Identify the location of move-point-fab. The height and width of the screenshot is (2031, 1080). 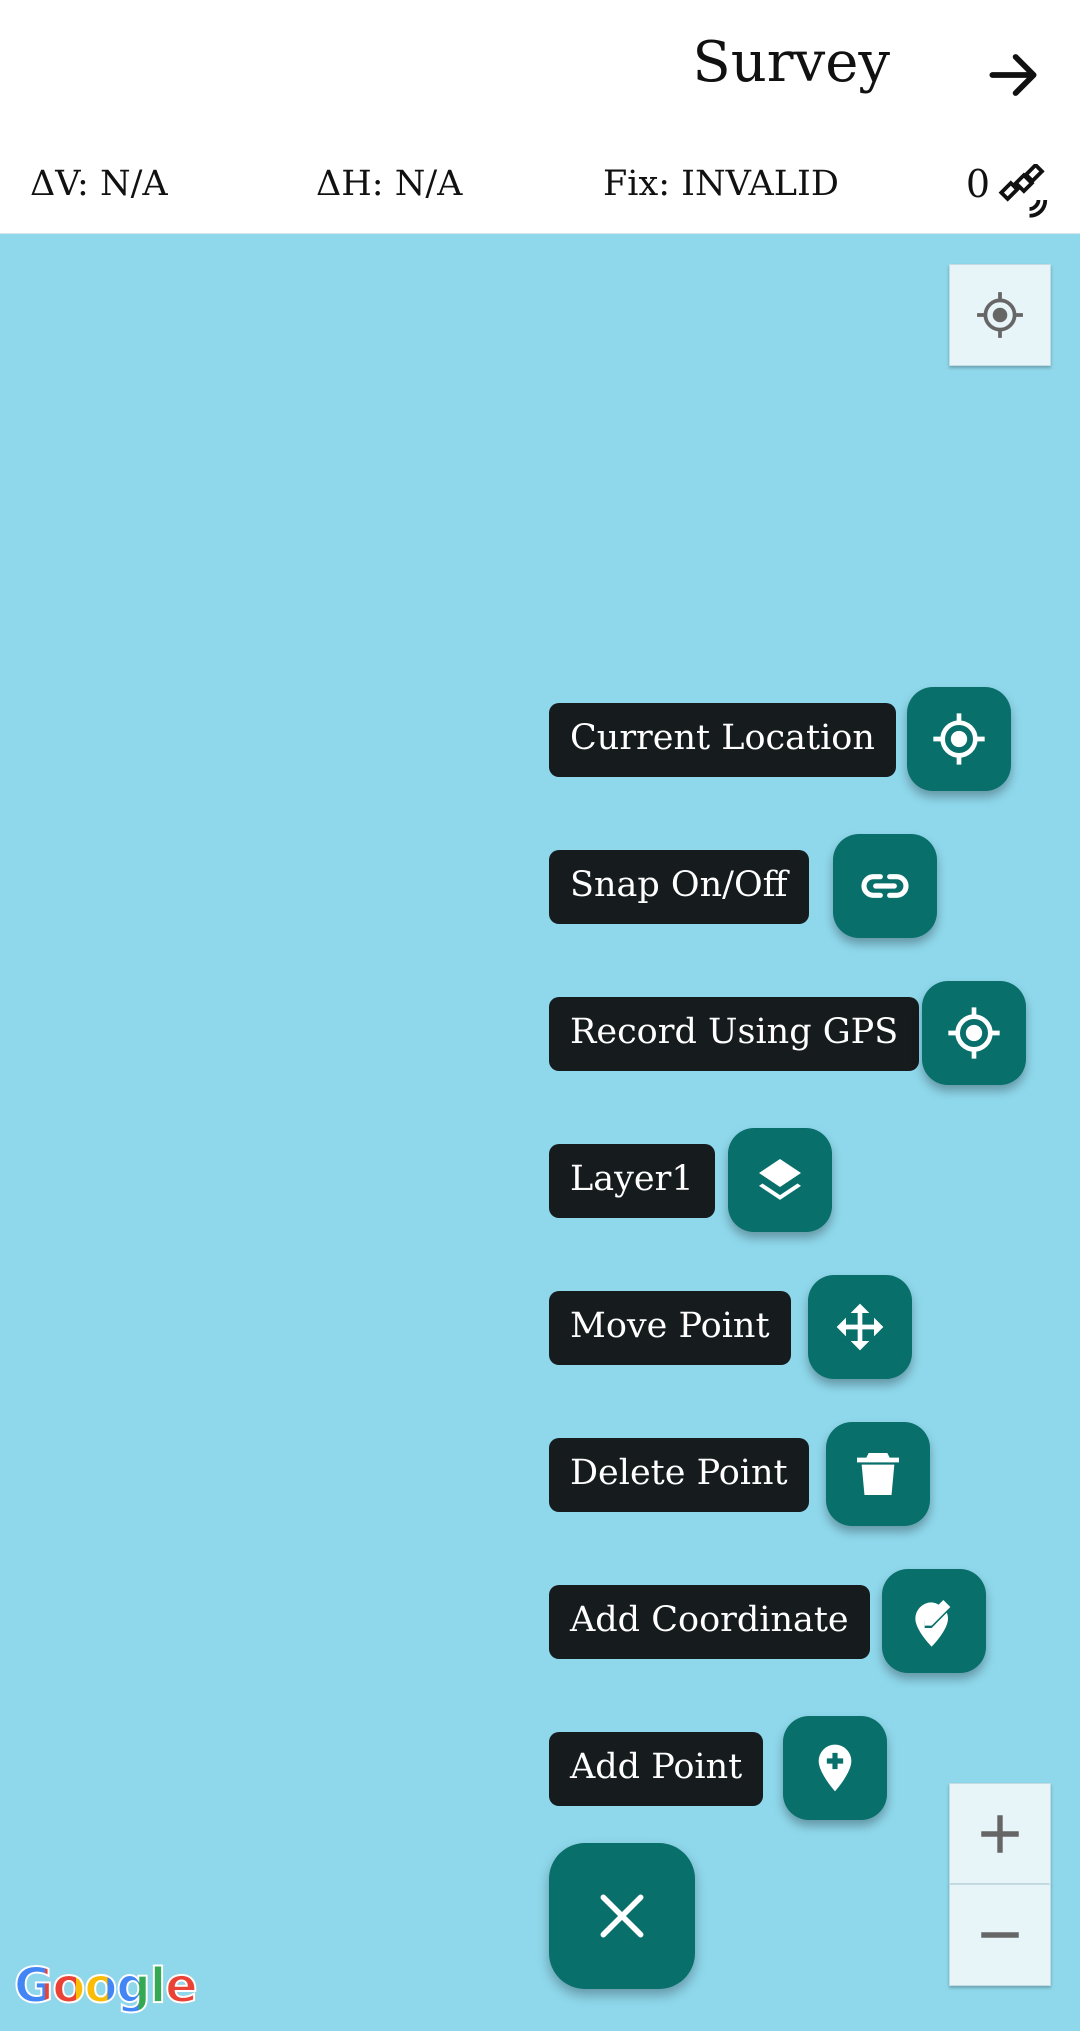
(860, 1327).